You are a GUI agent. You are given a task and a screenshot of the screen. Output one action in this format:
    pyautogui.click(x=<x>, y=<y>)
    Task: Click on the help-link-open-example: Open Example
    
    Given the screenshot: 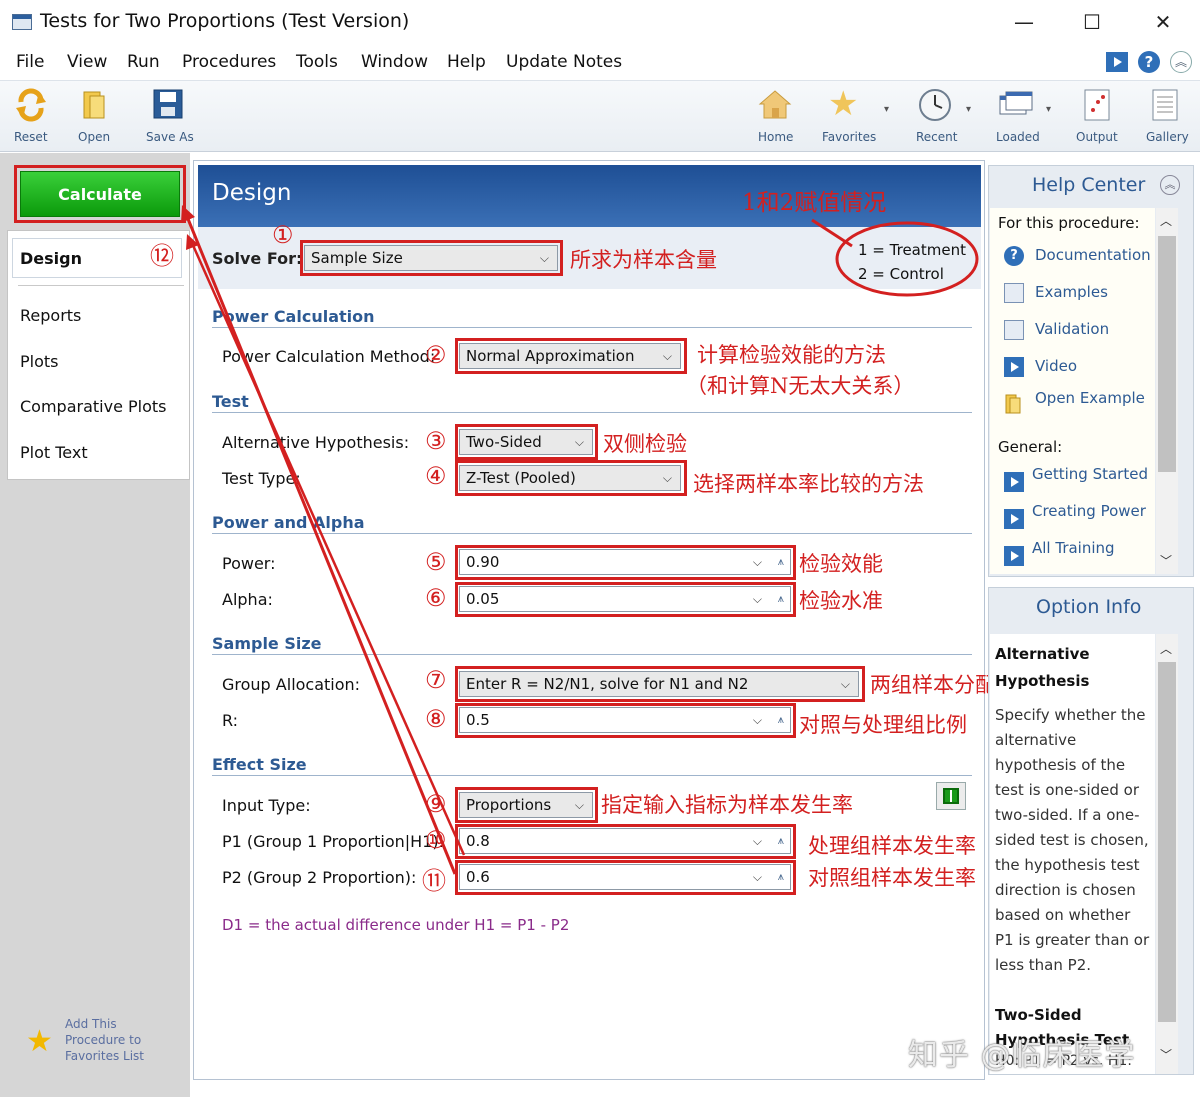 What is the action you would take?
    pyautogui.click(x=1090, y=398)
    